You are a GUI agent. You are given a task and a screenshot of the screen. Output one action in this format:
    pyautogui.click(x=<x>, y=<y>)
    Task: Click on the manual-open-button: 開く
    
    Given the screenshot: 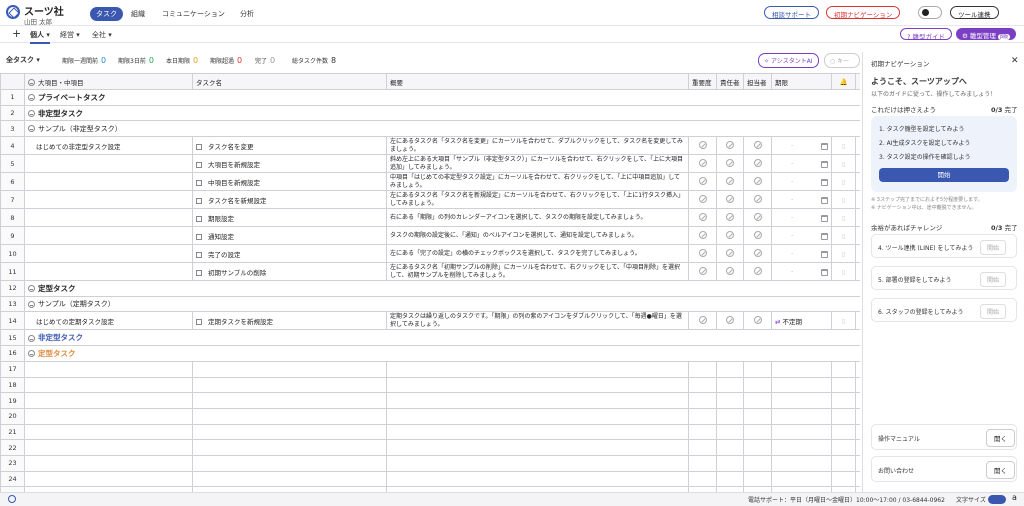 What is the action you would take?
    pyautogui.click(x=1000, y=438)
    